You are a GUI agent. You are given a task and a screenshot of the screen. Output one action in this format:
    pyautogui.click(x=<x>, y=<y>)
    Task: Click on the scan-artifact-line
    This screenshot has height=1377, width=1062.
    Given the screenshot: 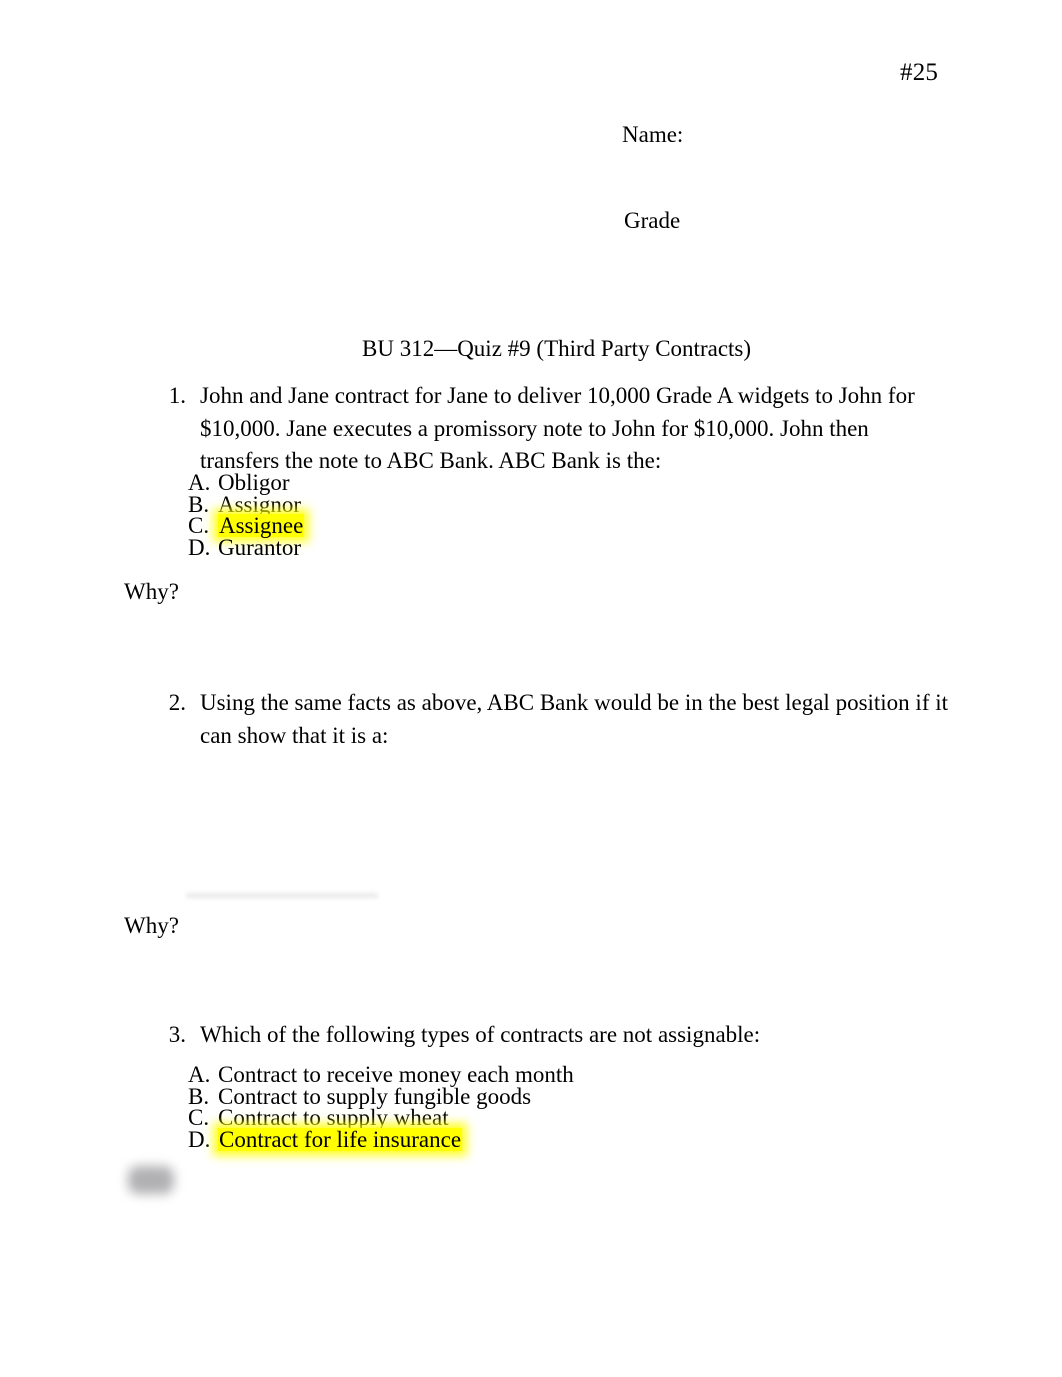 What is the action you would take?
    pyautogui.click(x=282, y=895)
    